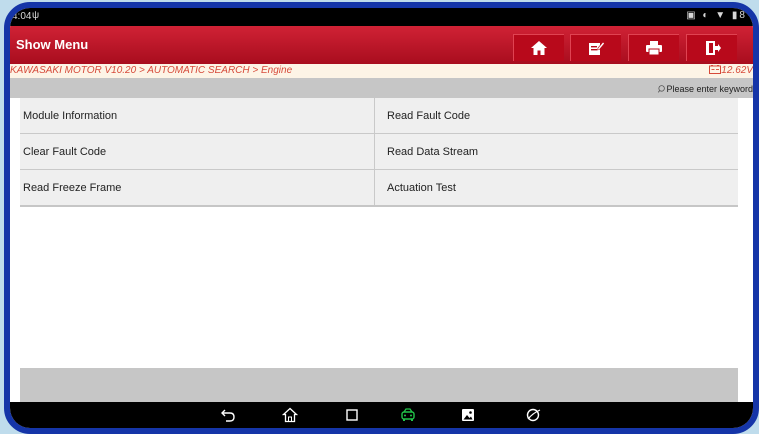 Image resolution: width=759 pixels, height=434 pixels. What do you see at coordinates (715, 69) in the screenshot?
I see `battery-icon` at bounding box center [715, 69].